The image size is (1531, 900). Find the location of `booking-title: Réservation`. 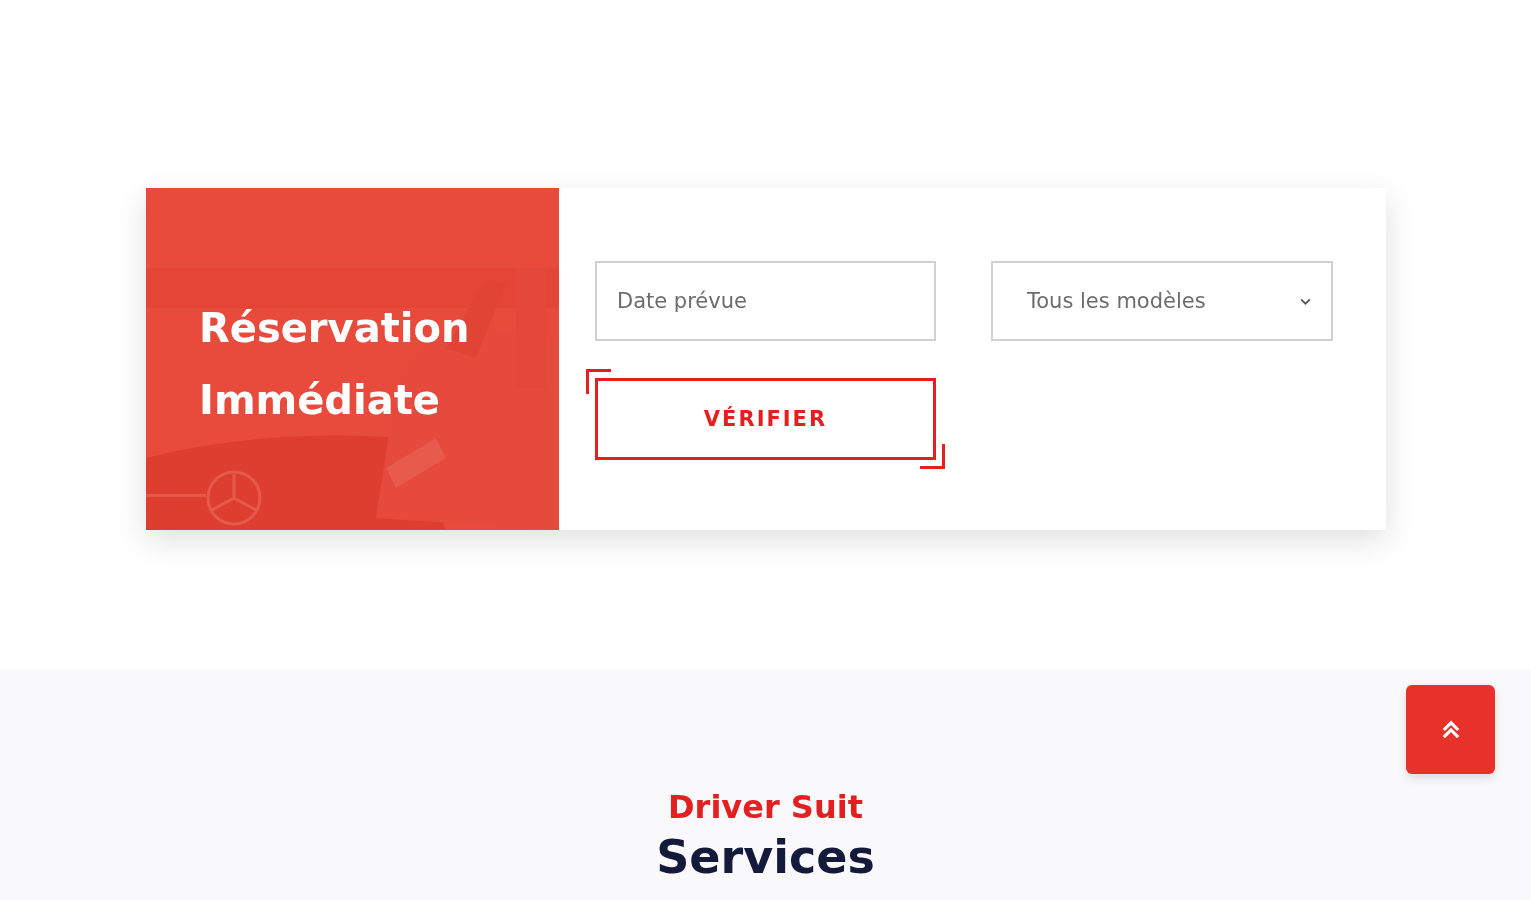

booking-title: Réservation is located at coordinates (334, 328).